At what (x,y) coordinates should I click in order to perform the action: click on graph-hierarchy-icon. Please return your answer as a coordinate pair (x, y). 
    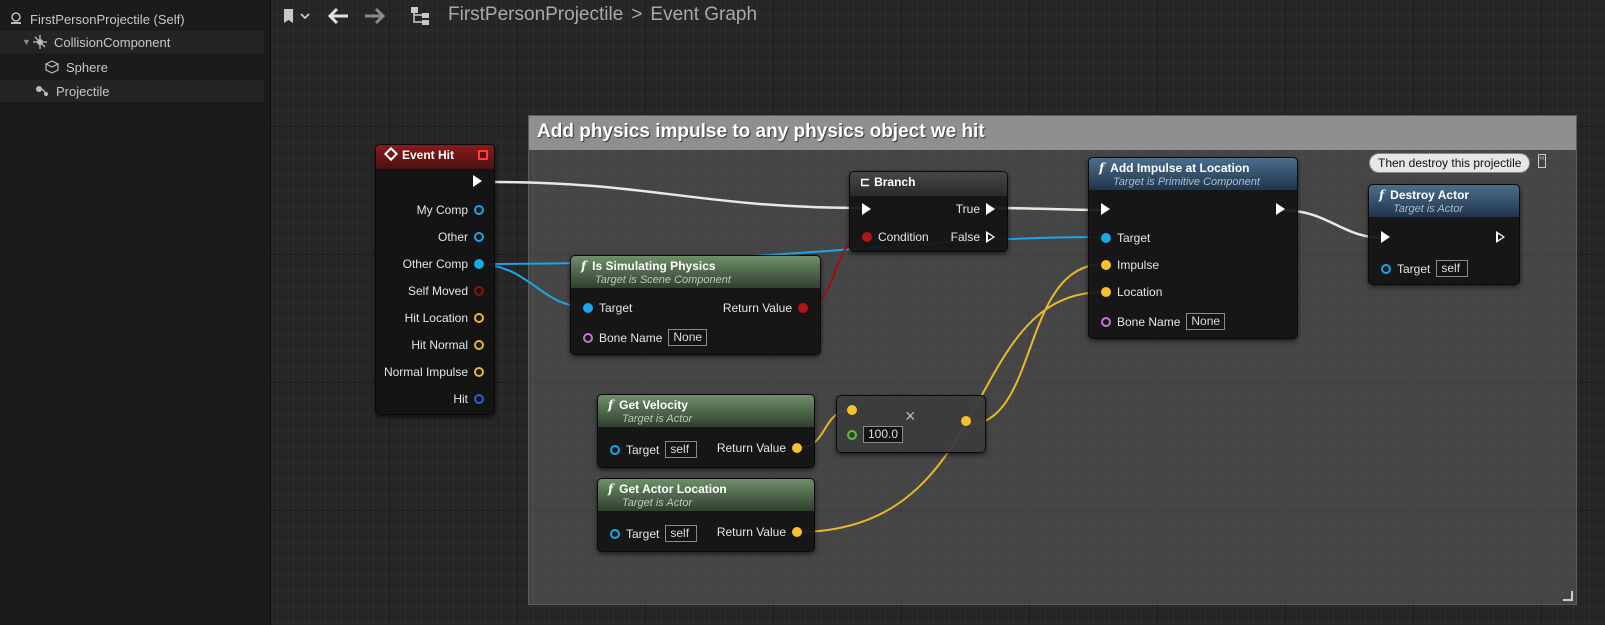
    Looking at the image, I should click on (421, 16).